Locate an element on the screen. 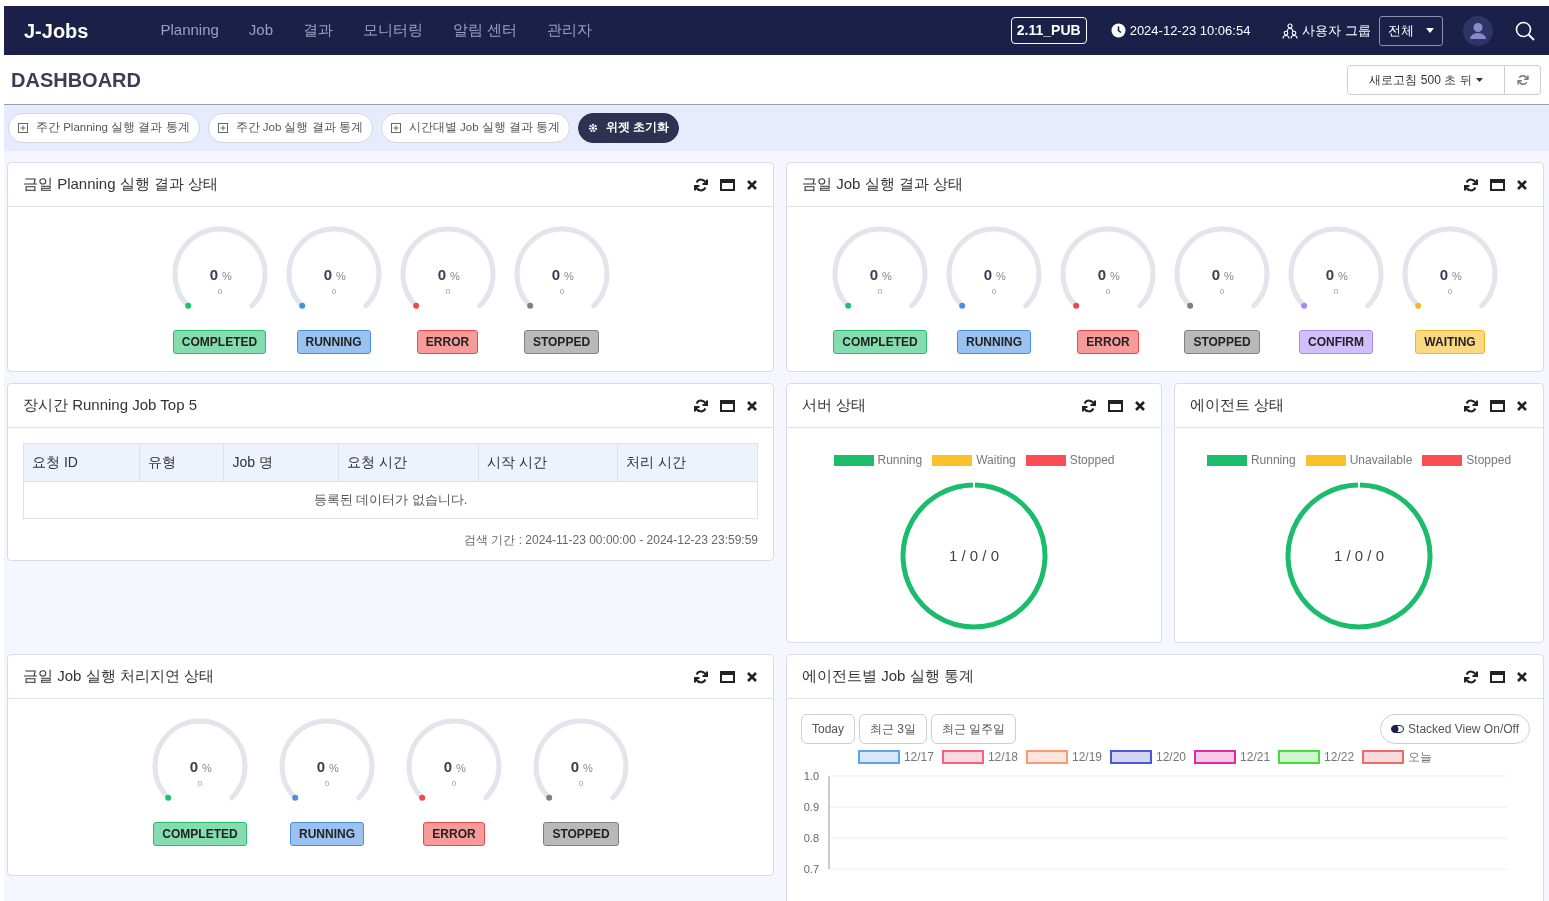 The width and height of the screenshot is (1549, 901). nav-menu-link: 알림 센터 is located at coordinates (485, 30).